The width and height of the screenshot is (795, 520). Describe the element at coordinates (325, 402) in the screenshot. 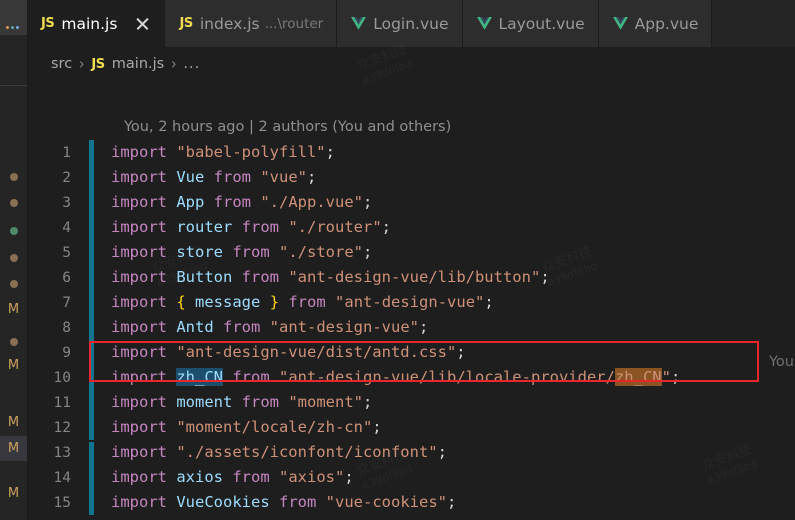

I see `code-token: "moment"` at that location.